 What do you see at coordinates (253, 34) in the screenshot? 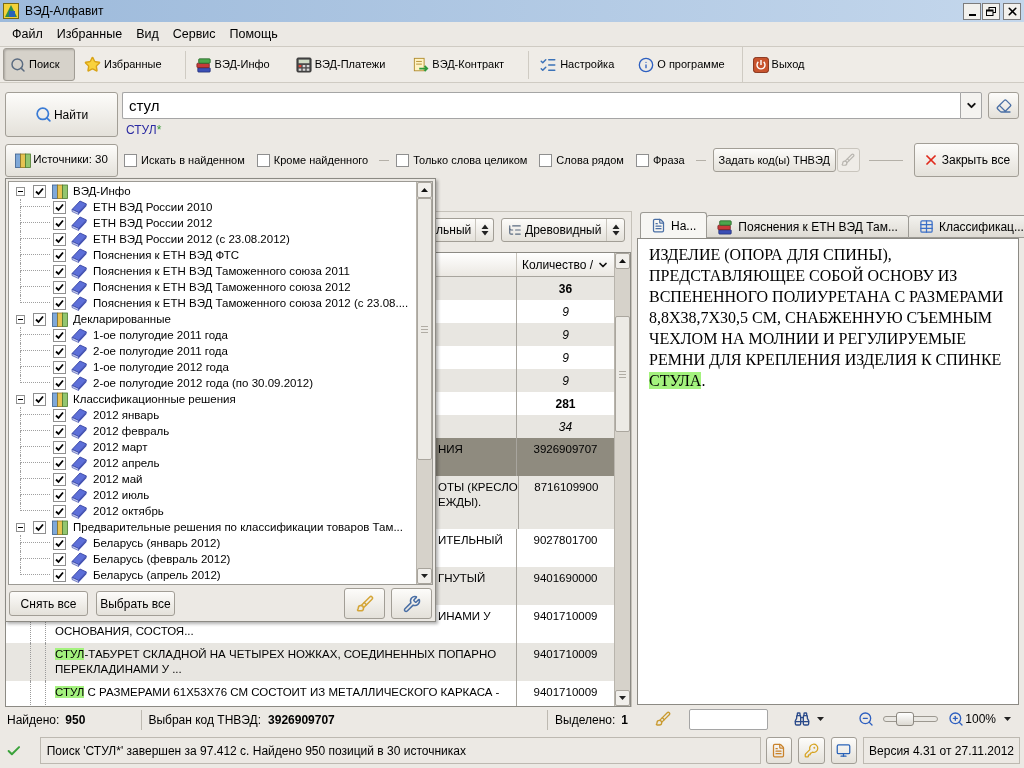
I see `menu-item: Помощь` at bounding box center [253, 34].